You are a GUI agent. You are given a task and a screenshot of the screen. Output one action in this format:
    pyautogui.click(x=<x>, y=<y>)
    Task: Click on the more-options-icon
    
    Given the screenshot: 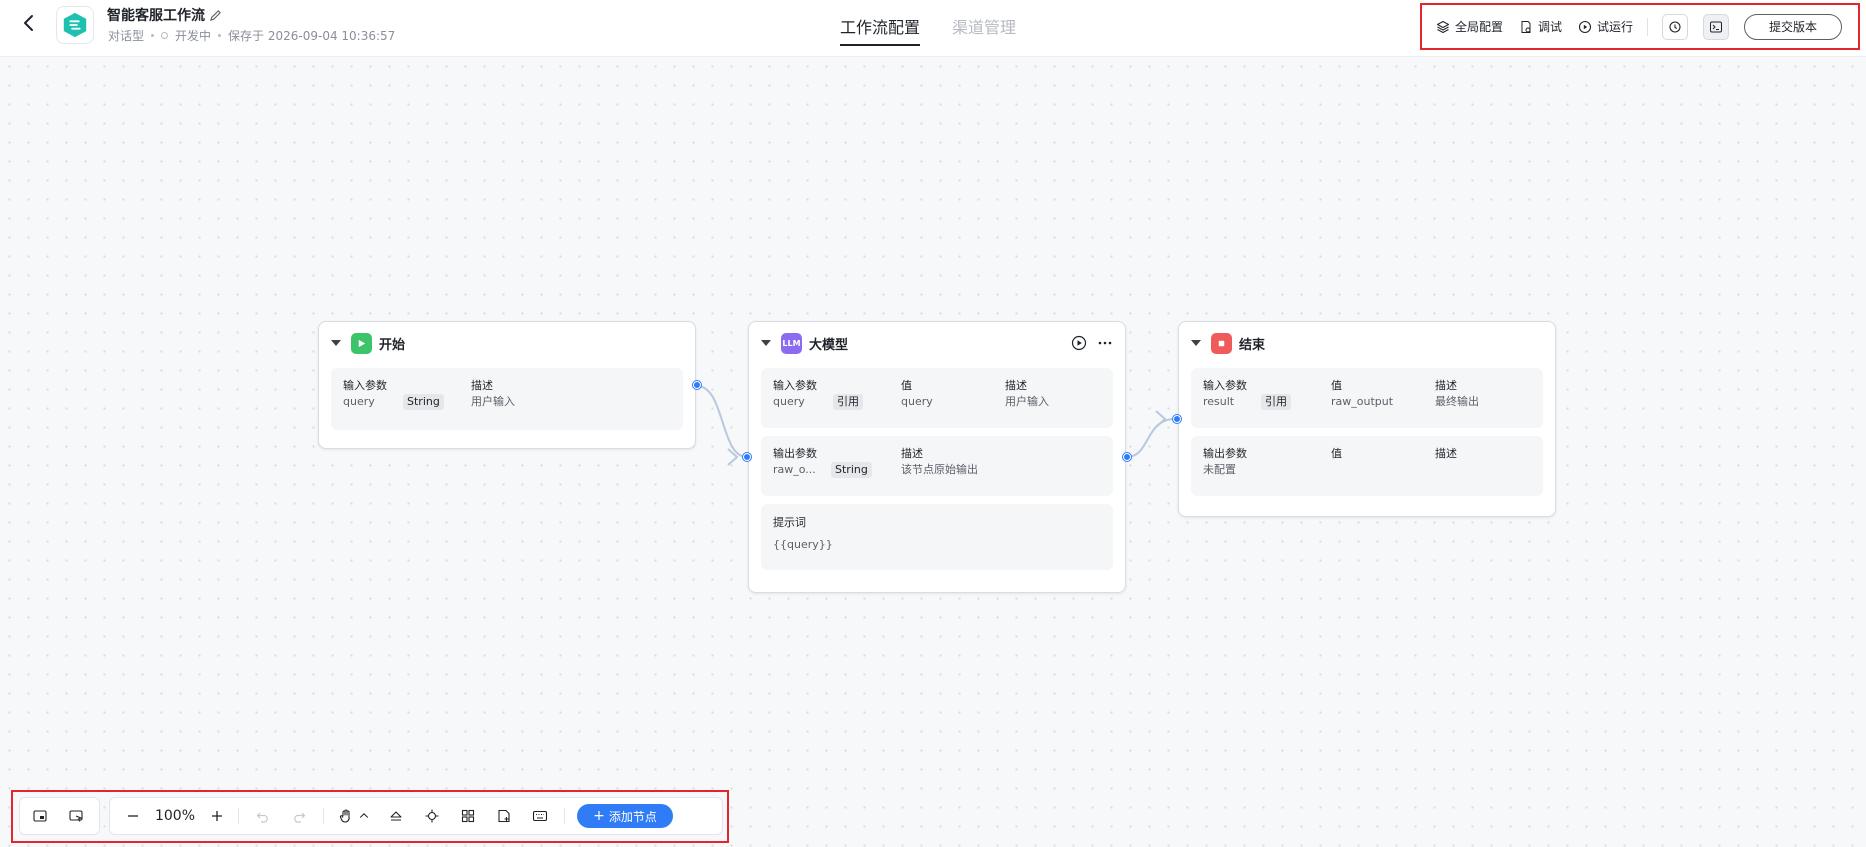 What is the action you would take?
    pyautogui.click(x=1105, y=343)
    